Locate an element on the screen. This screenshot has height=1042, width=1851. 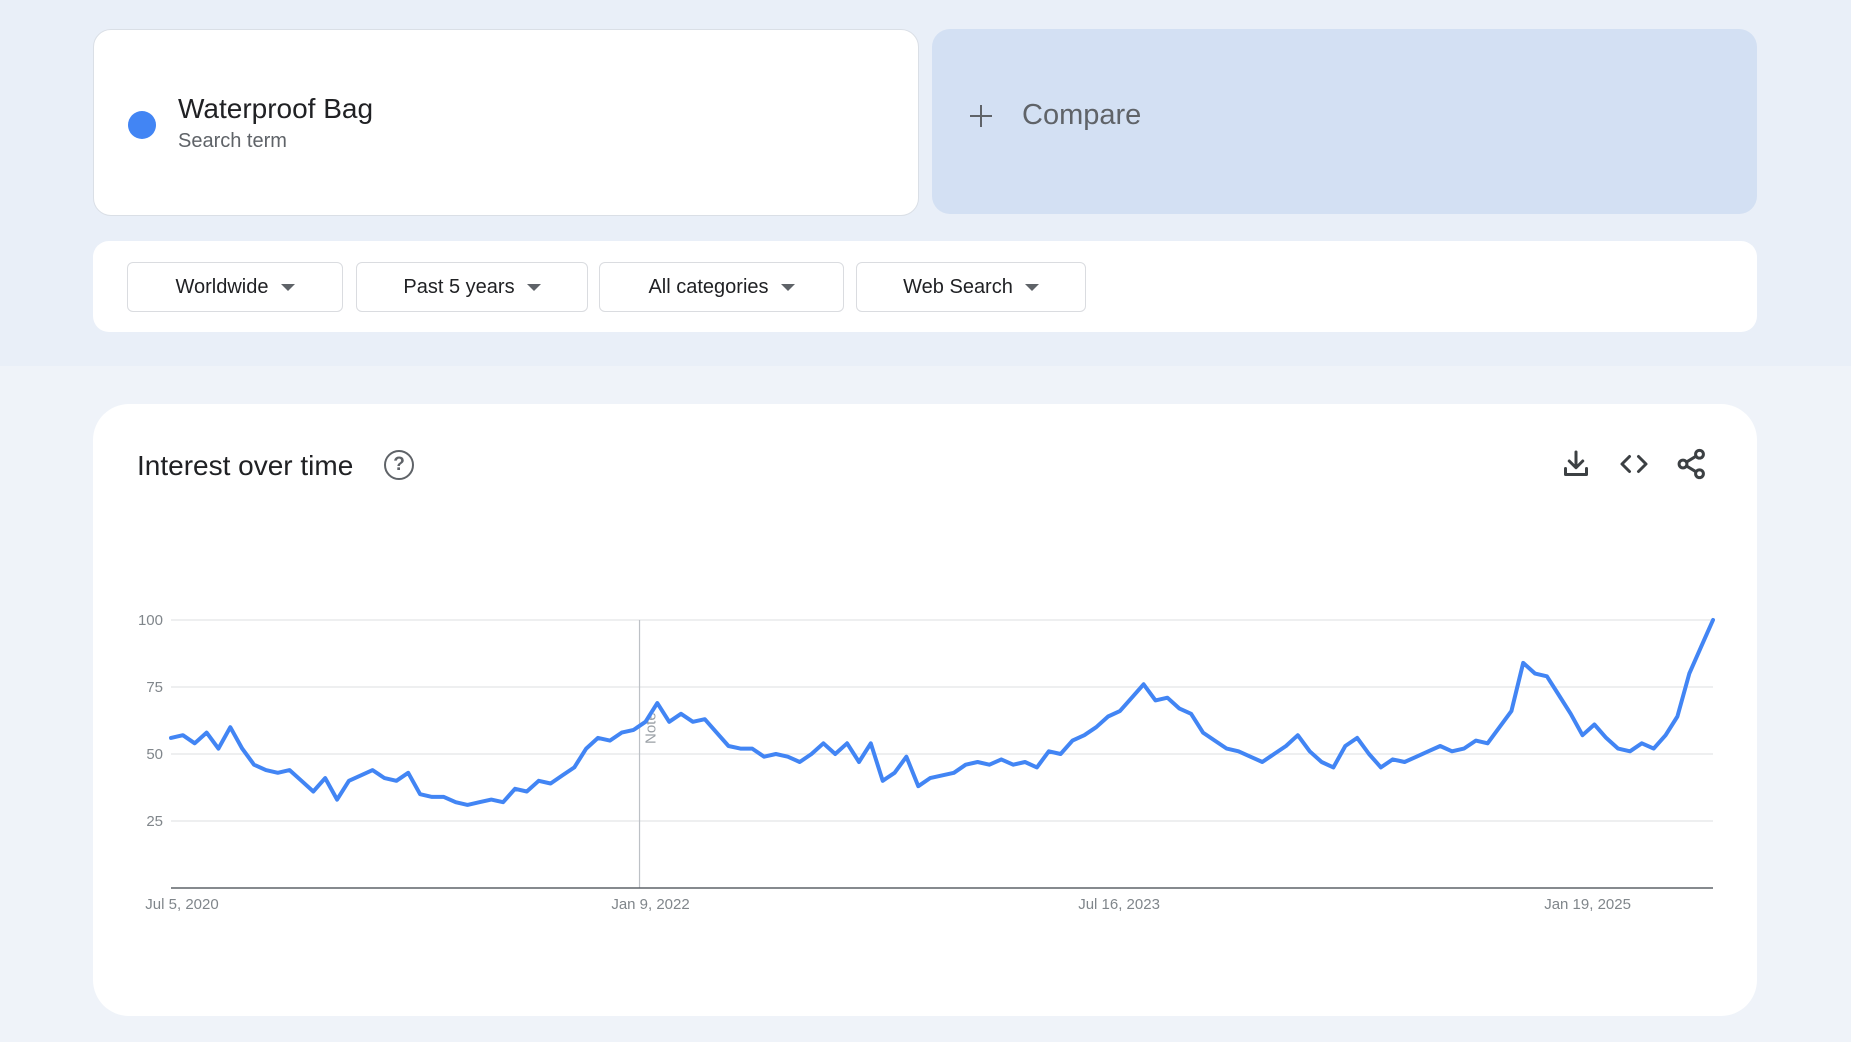
search-term-sublabel: Search term is located at coordinates (232, 141).